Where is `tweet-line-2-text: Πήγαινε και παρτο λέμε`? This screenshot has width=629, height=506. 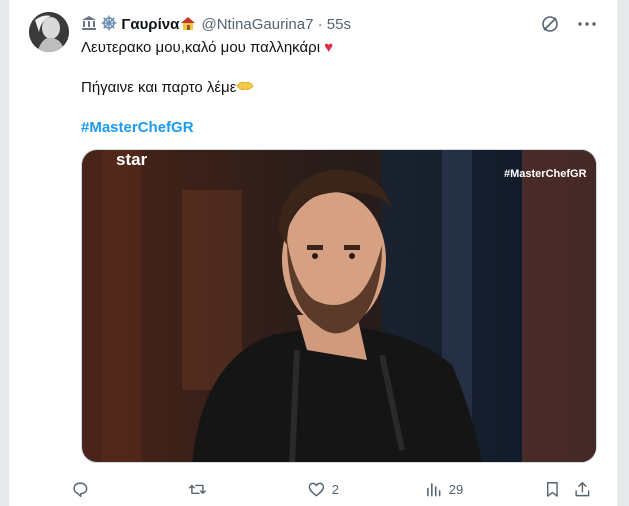
tweet-line-2-text: Πήγαινε και παρτο λέμε is located at coordinates (159, 87).